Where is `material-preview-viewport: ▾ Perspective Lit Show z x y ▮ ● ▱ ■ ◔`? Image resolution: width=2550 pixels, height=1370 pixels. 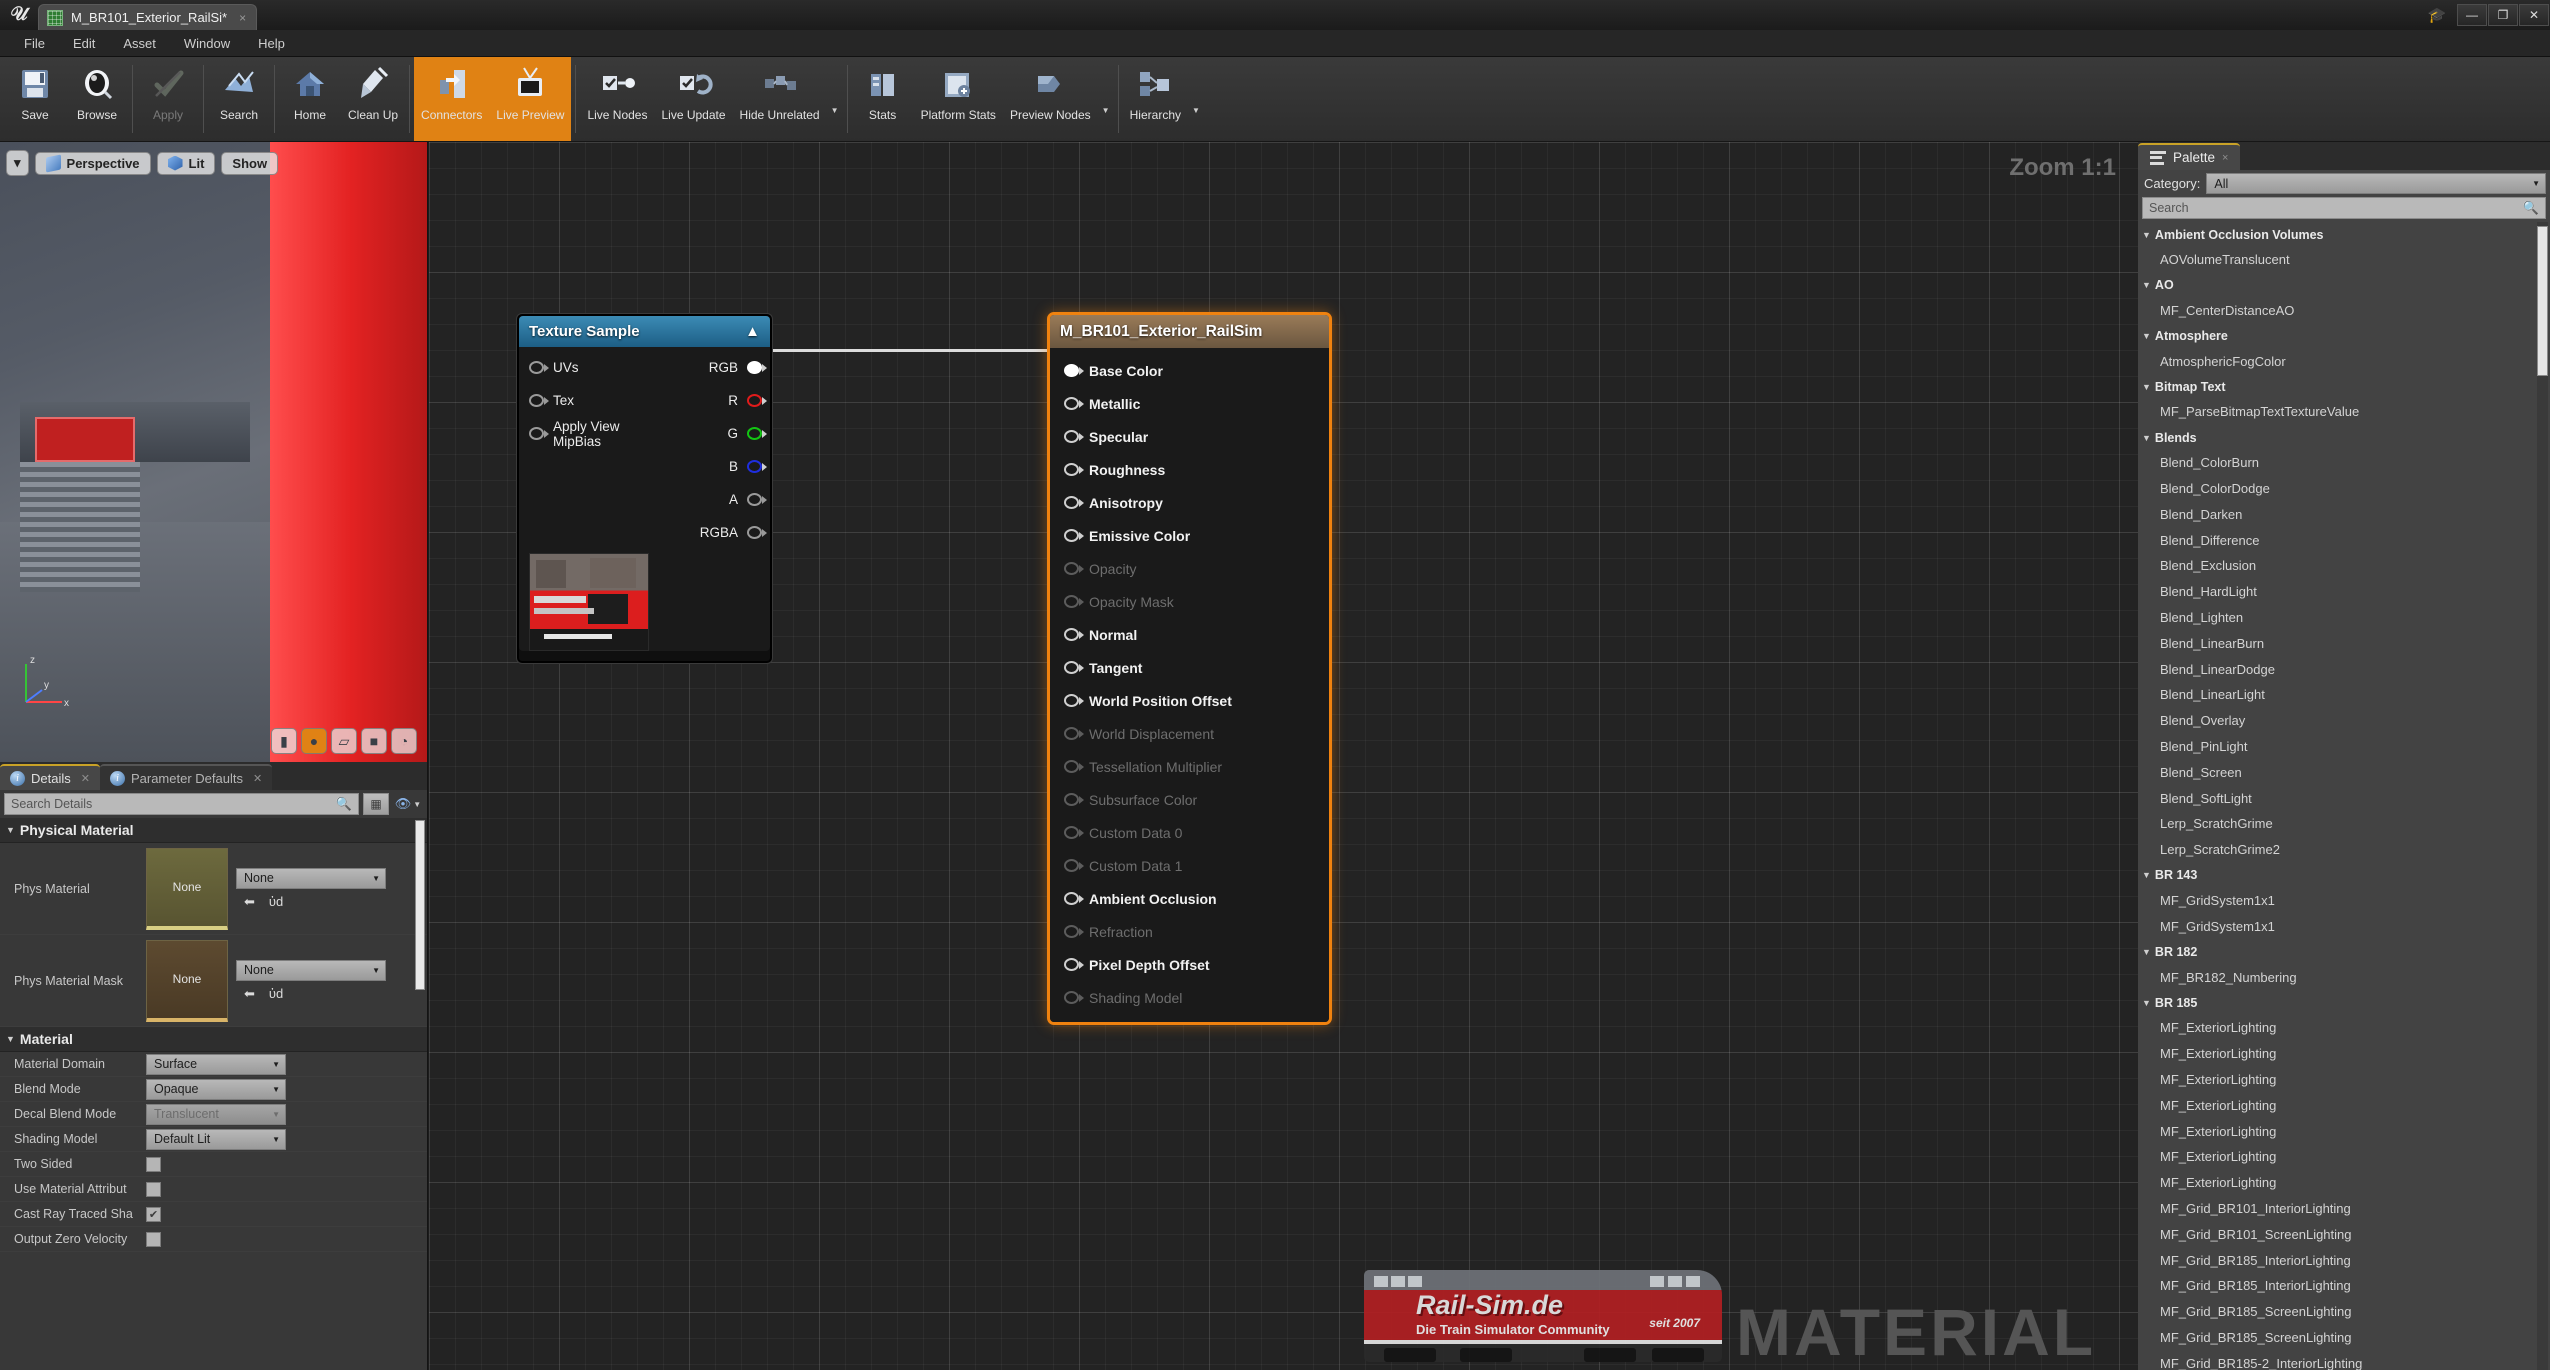 material-preview-viewport: ▾ Perspective Lit Show z x y ▮ ● ▱ ■ ◔ is located at coordinates (214, 452).